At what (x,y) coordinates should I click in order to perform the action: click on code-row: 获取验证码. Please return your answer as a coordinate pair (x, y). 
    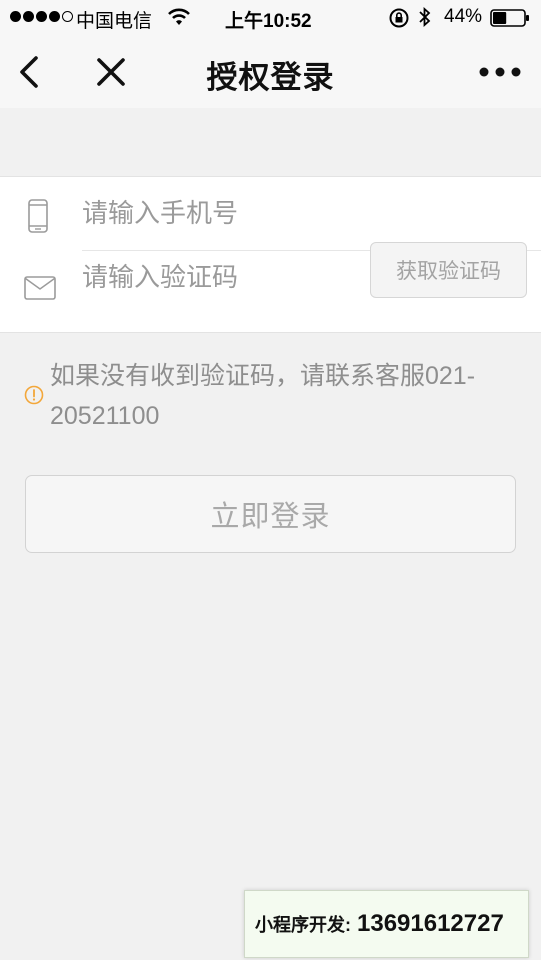
    Looking at the image, I should click on (270, 287).